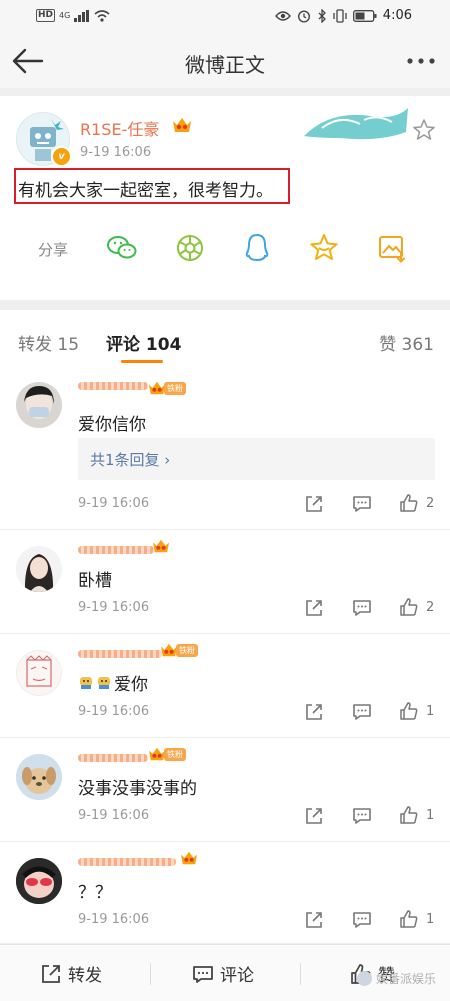 The image size is (450, 1001). Describe the element at coordinates (225, 338) in the screenshot. I see `post-tabs: 转发 15 评论 104 赞 361` at that location.